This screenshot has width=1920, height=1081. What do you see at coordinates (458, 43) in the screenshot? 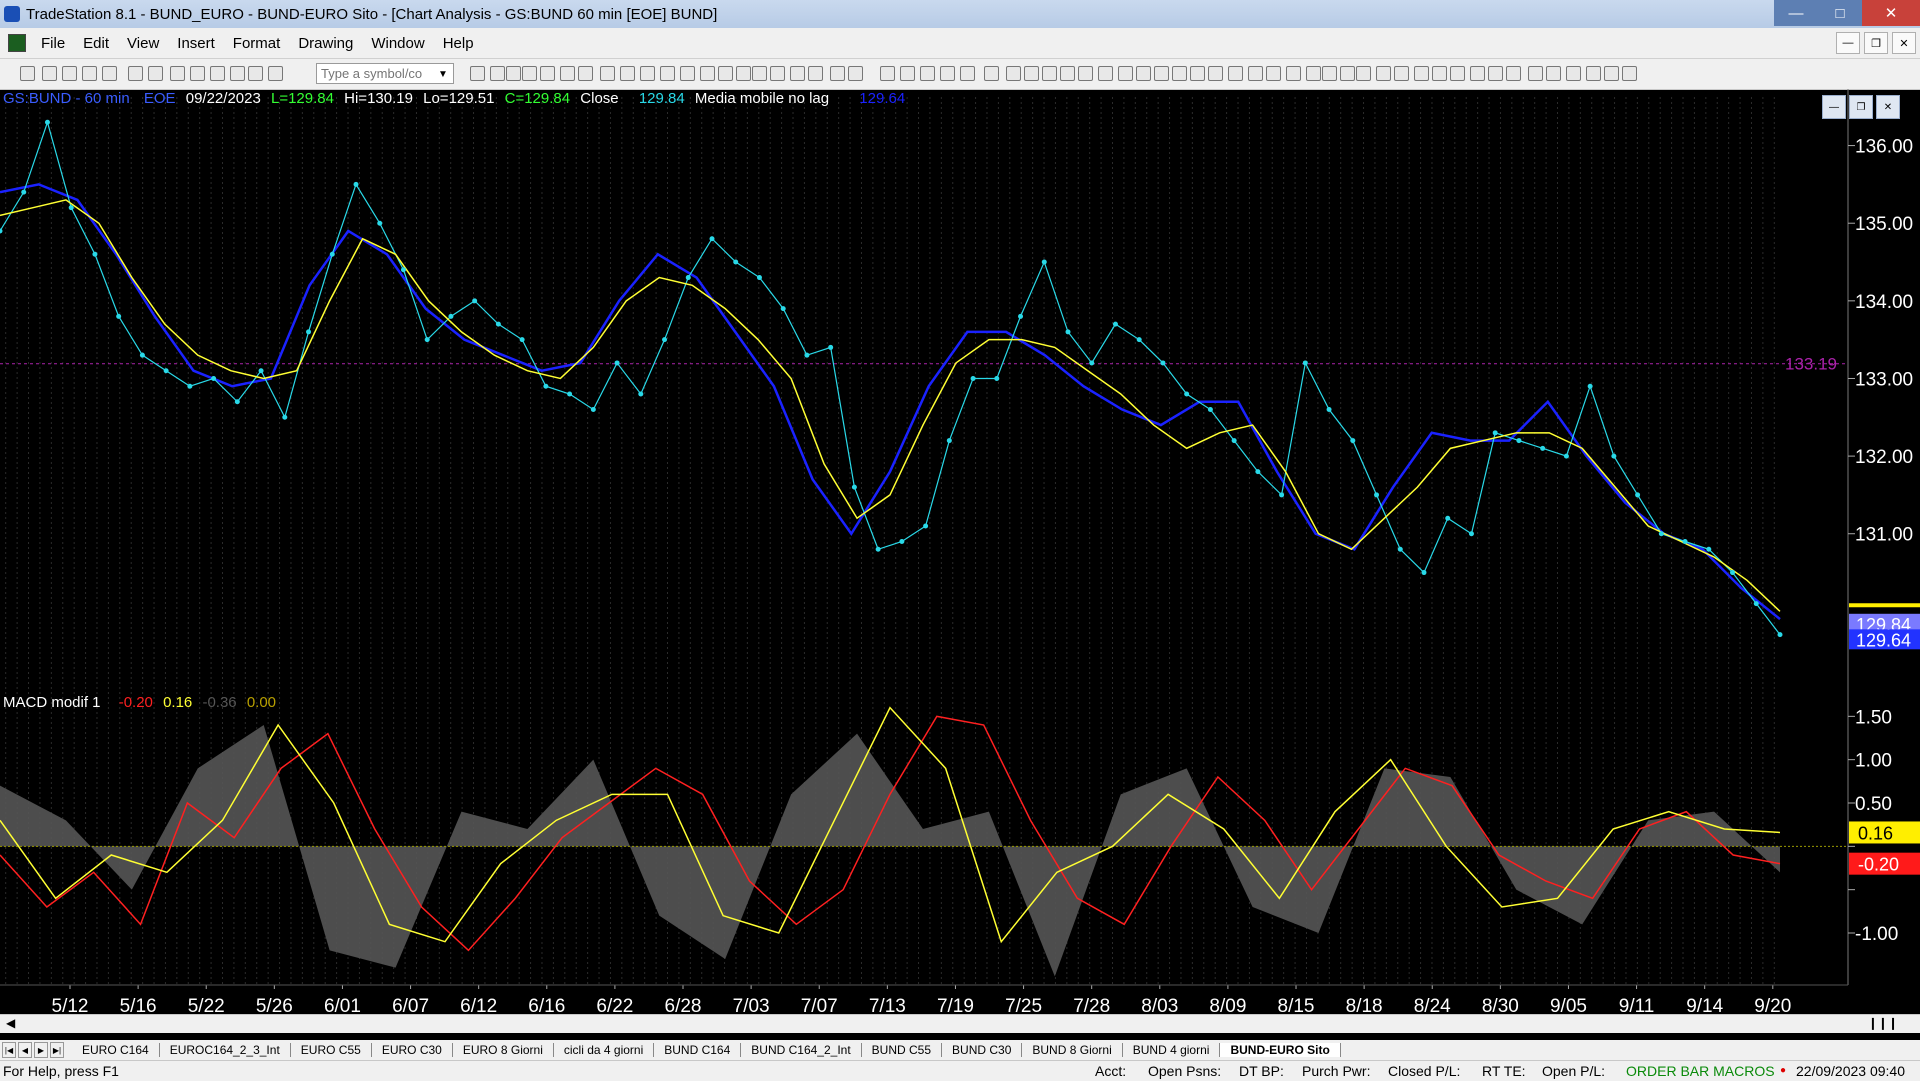
I see `menu-help: Help` at bounding box center [458, 43].